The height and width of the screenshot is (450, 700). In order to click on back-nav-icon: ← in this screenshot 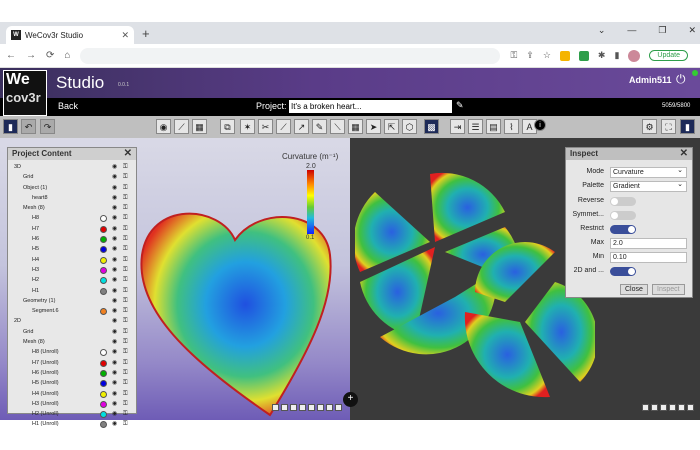, I will do `click(11, 55)`.